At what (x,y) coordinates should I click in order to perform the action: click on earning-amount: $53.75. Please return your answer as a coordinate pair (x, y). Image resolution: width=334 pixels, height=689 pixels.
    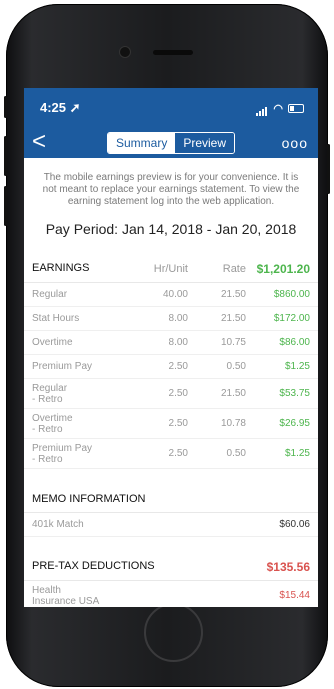
    Looking at the image, I should click on (294, 393).